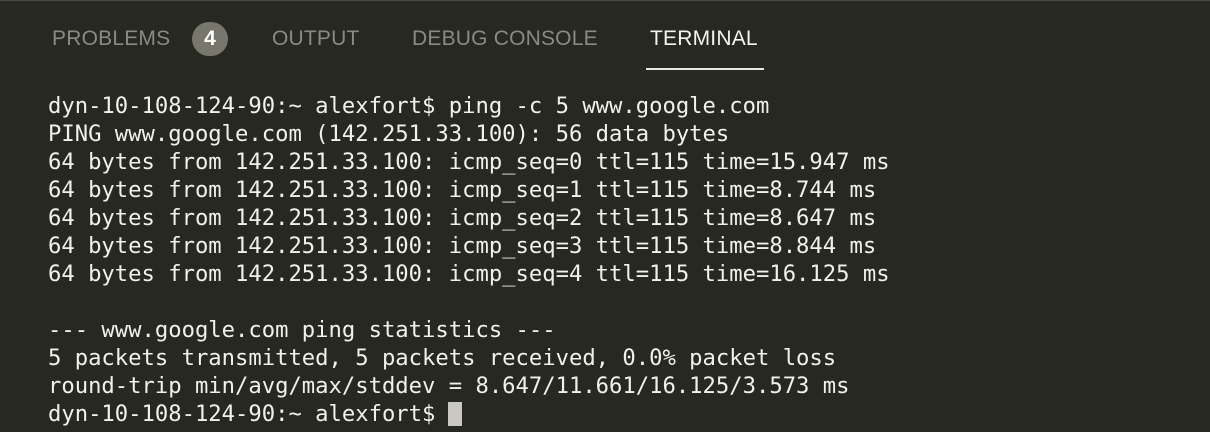 The image size is (1210, 432). Describe the element at coordinates (704, 38) in the screenshot. I see `tab-terminal-label: TERMINAL` at that location.